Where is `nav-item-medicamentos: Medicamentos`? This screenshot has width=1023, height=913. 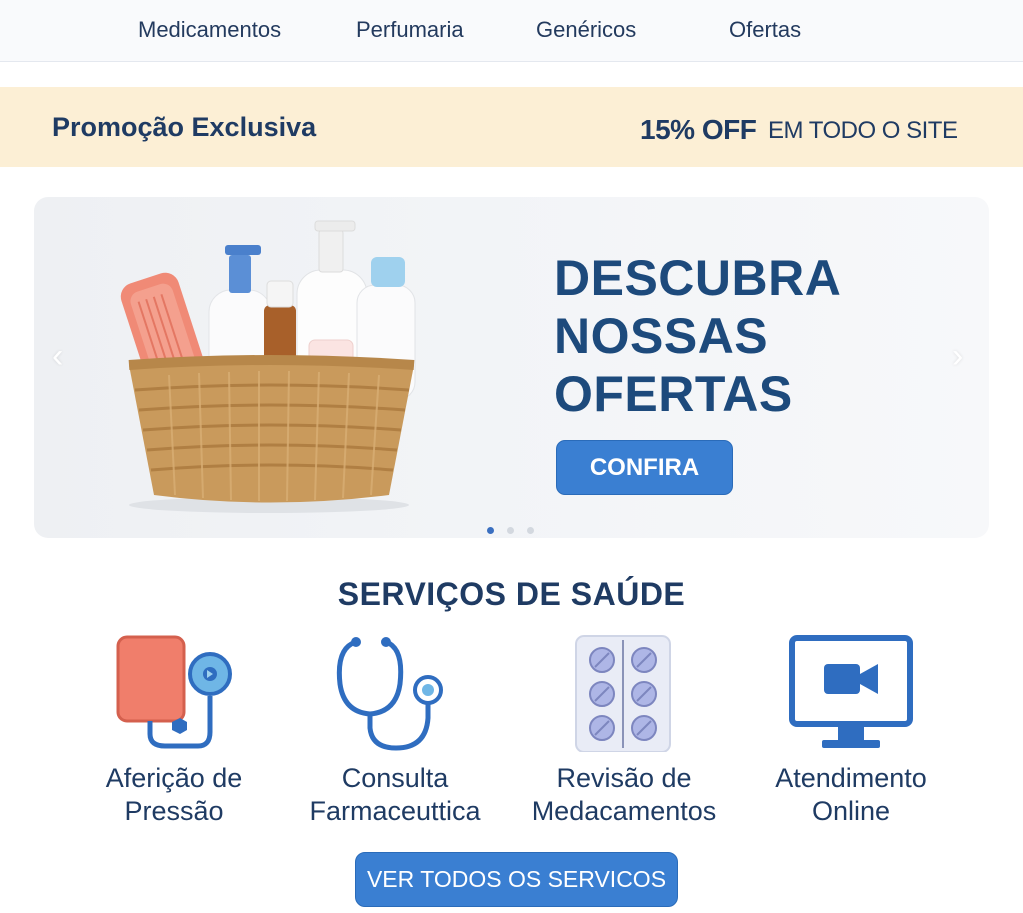
nav-item-medicamentos: Medicamentos is located at coordinates (209, 30).